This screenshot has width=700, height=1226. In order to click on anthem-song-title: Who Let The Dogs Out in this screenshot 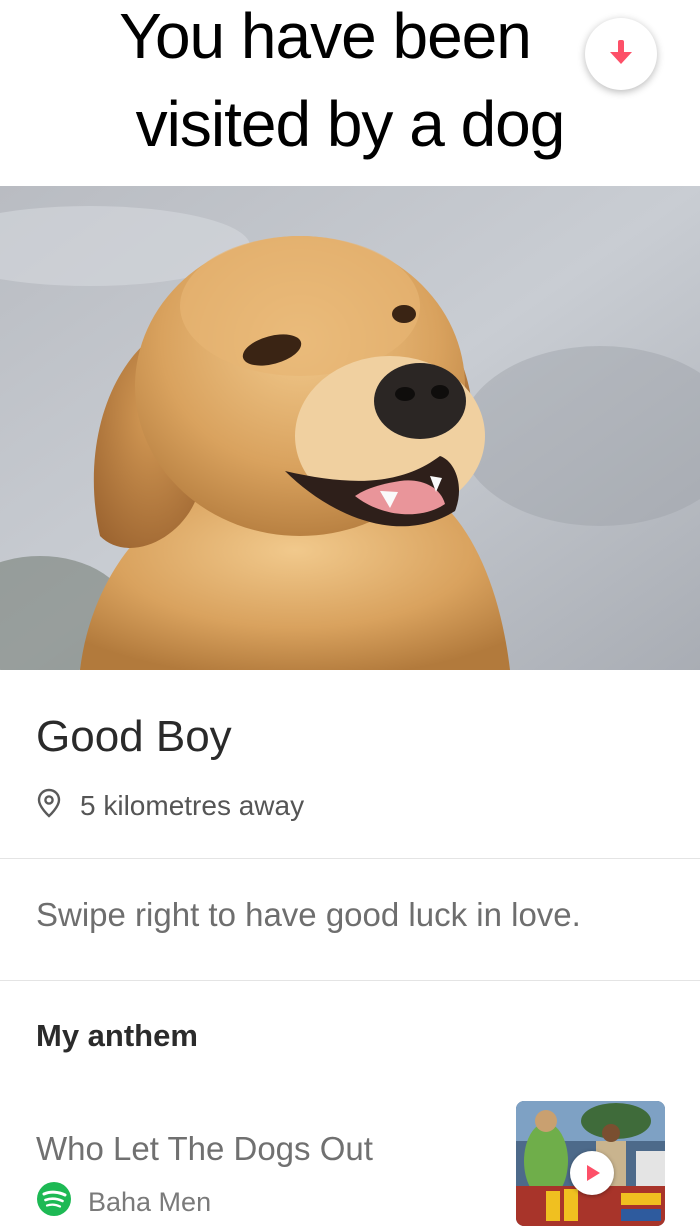, I will do `click(204, 1149)`.